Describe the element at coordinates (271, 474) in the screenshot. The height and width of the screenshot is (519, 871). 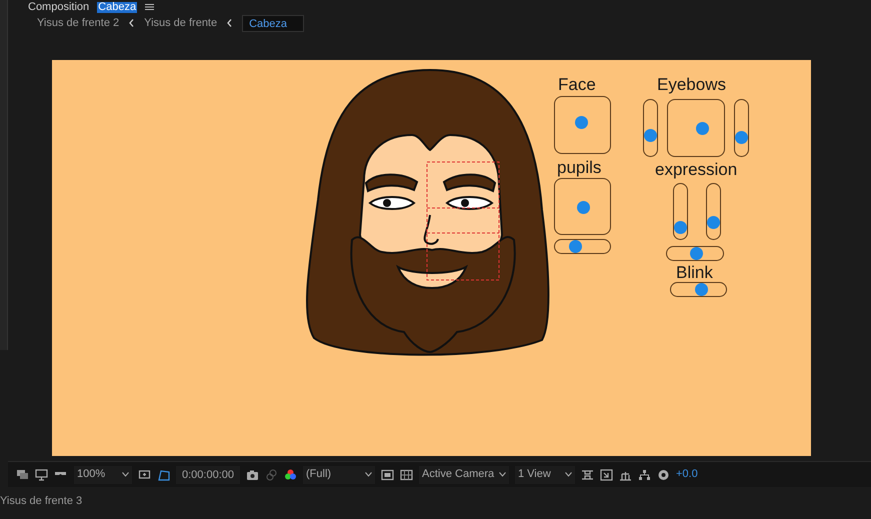
I see `link-icon` at that location.